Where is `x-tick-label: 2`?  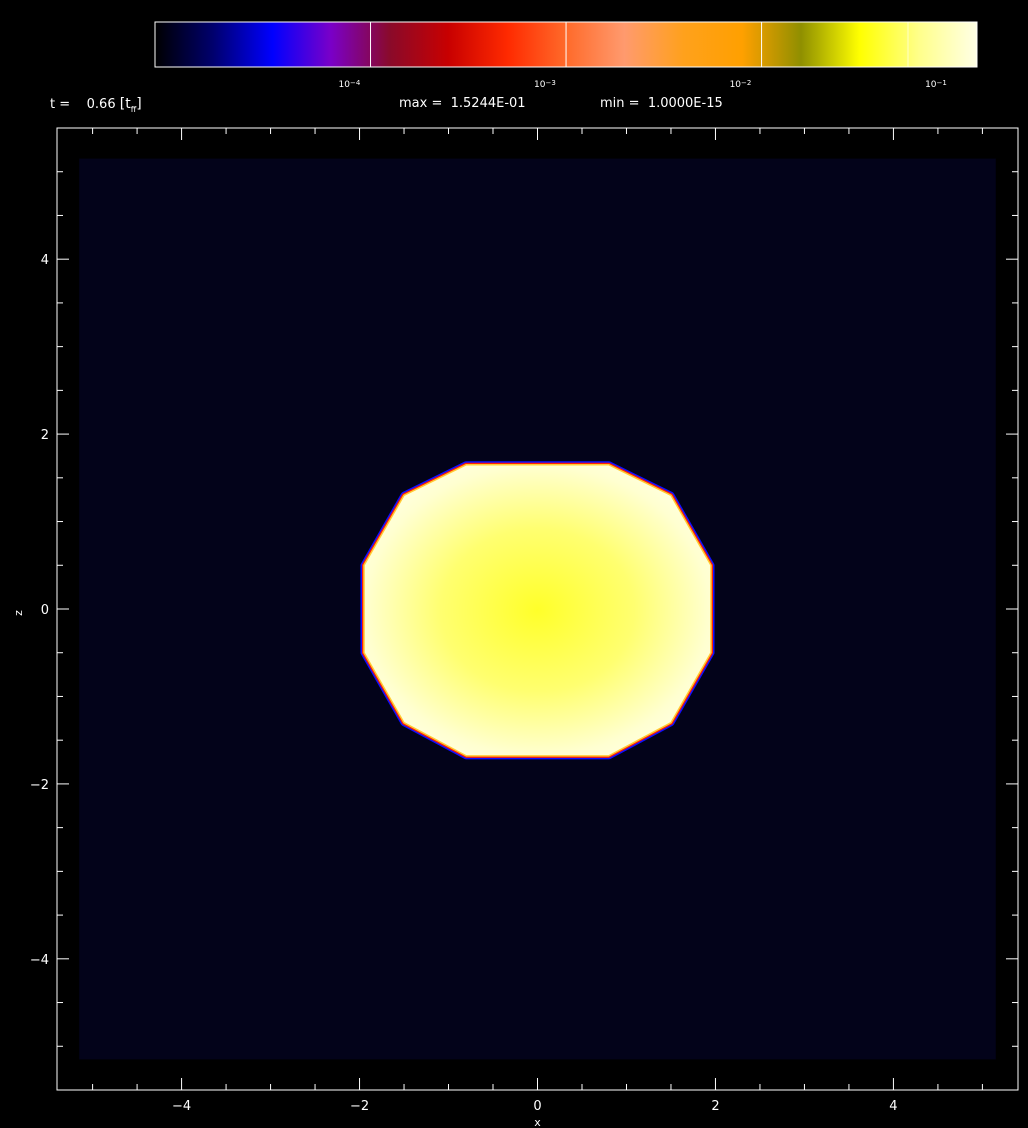
x-tick-label: 2 is located at coordinates (715, 1106).